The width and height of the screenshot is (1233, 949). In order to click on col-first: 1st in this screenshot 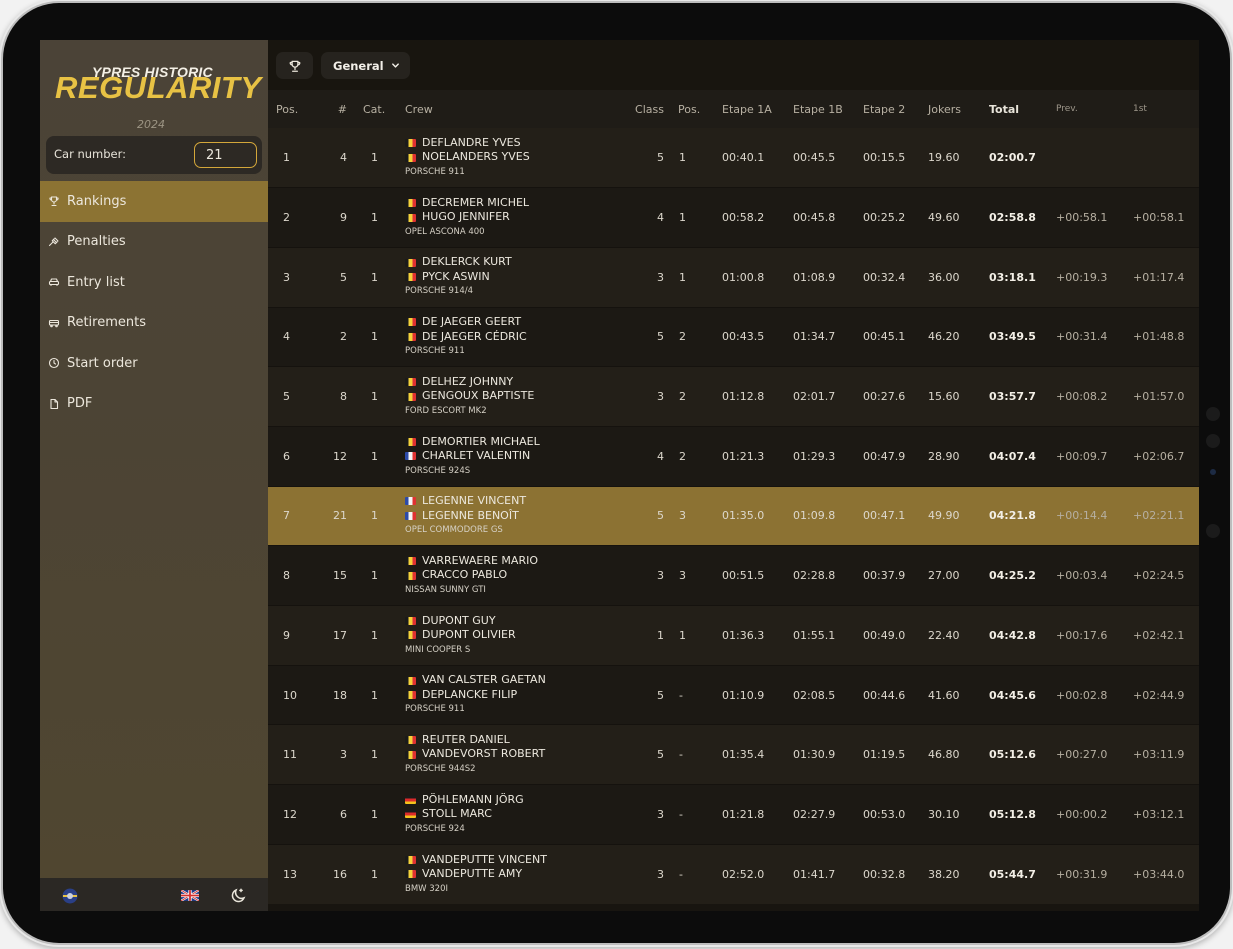, I will do `click(1160, 109)`.